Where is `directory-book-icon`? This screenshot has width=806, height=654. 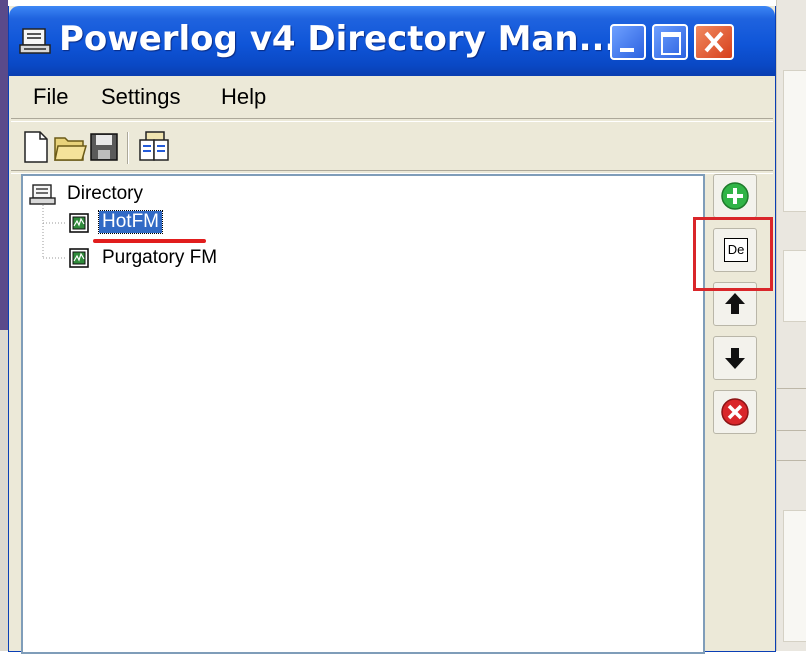
directory-book-icon is located at coordinates (42, 194).